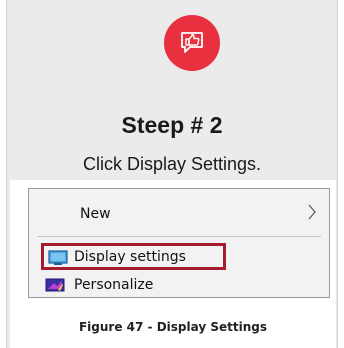  I want to click on monitor-icon, so click(58, 257).